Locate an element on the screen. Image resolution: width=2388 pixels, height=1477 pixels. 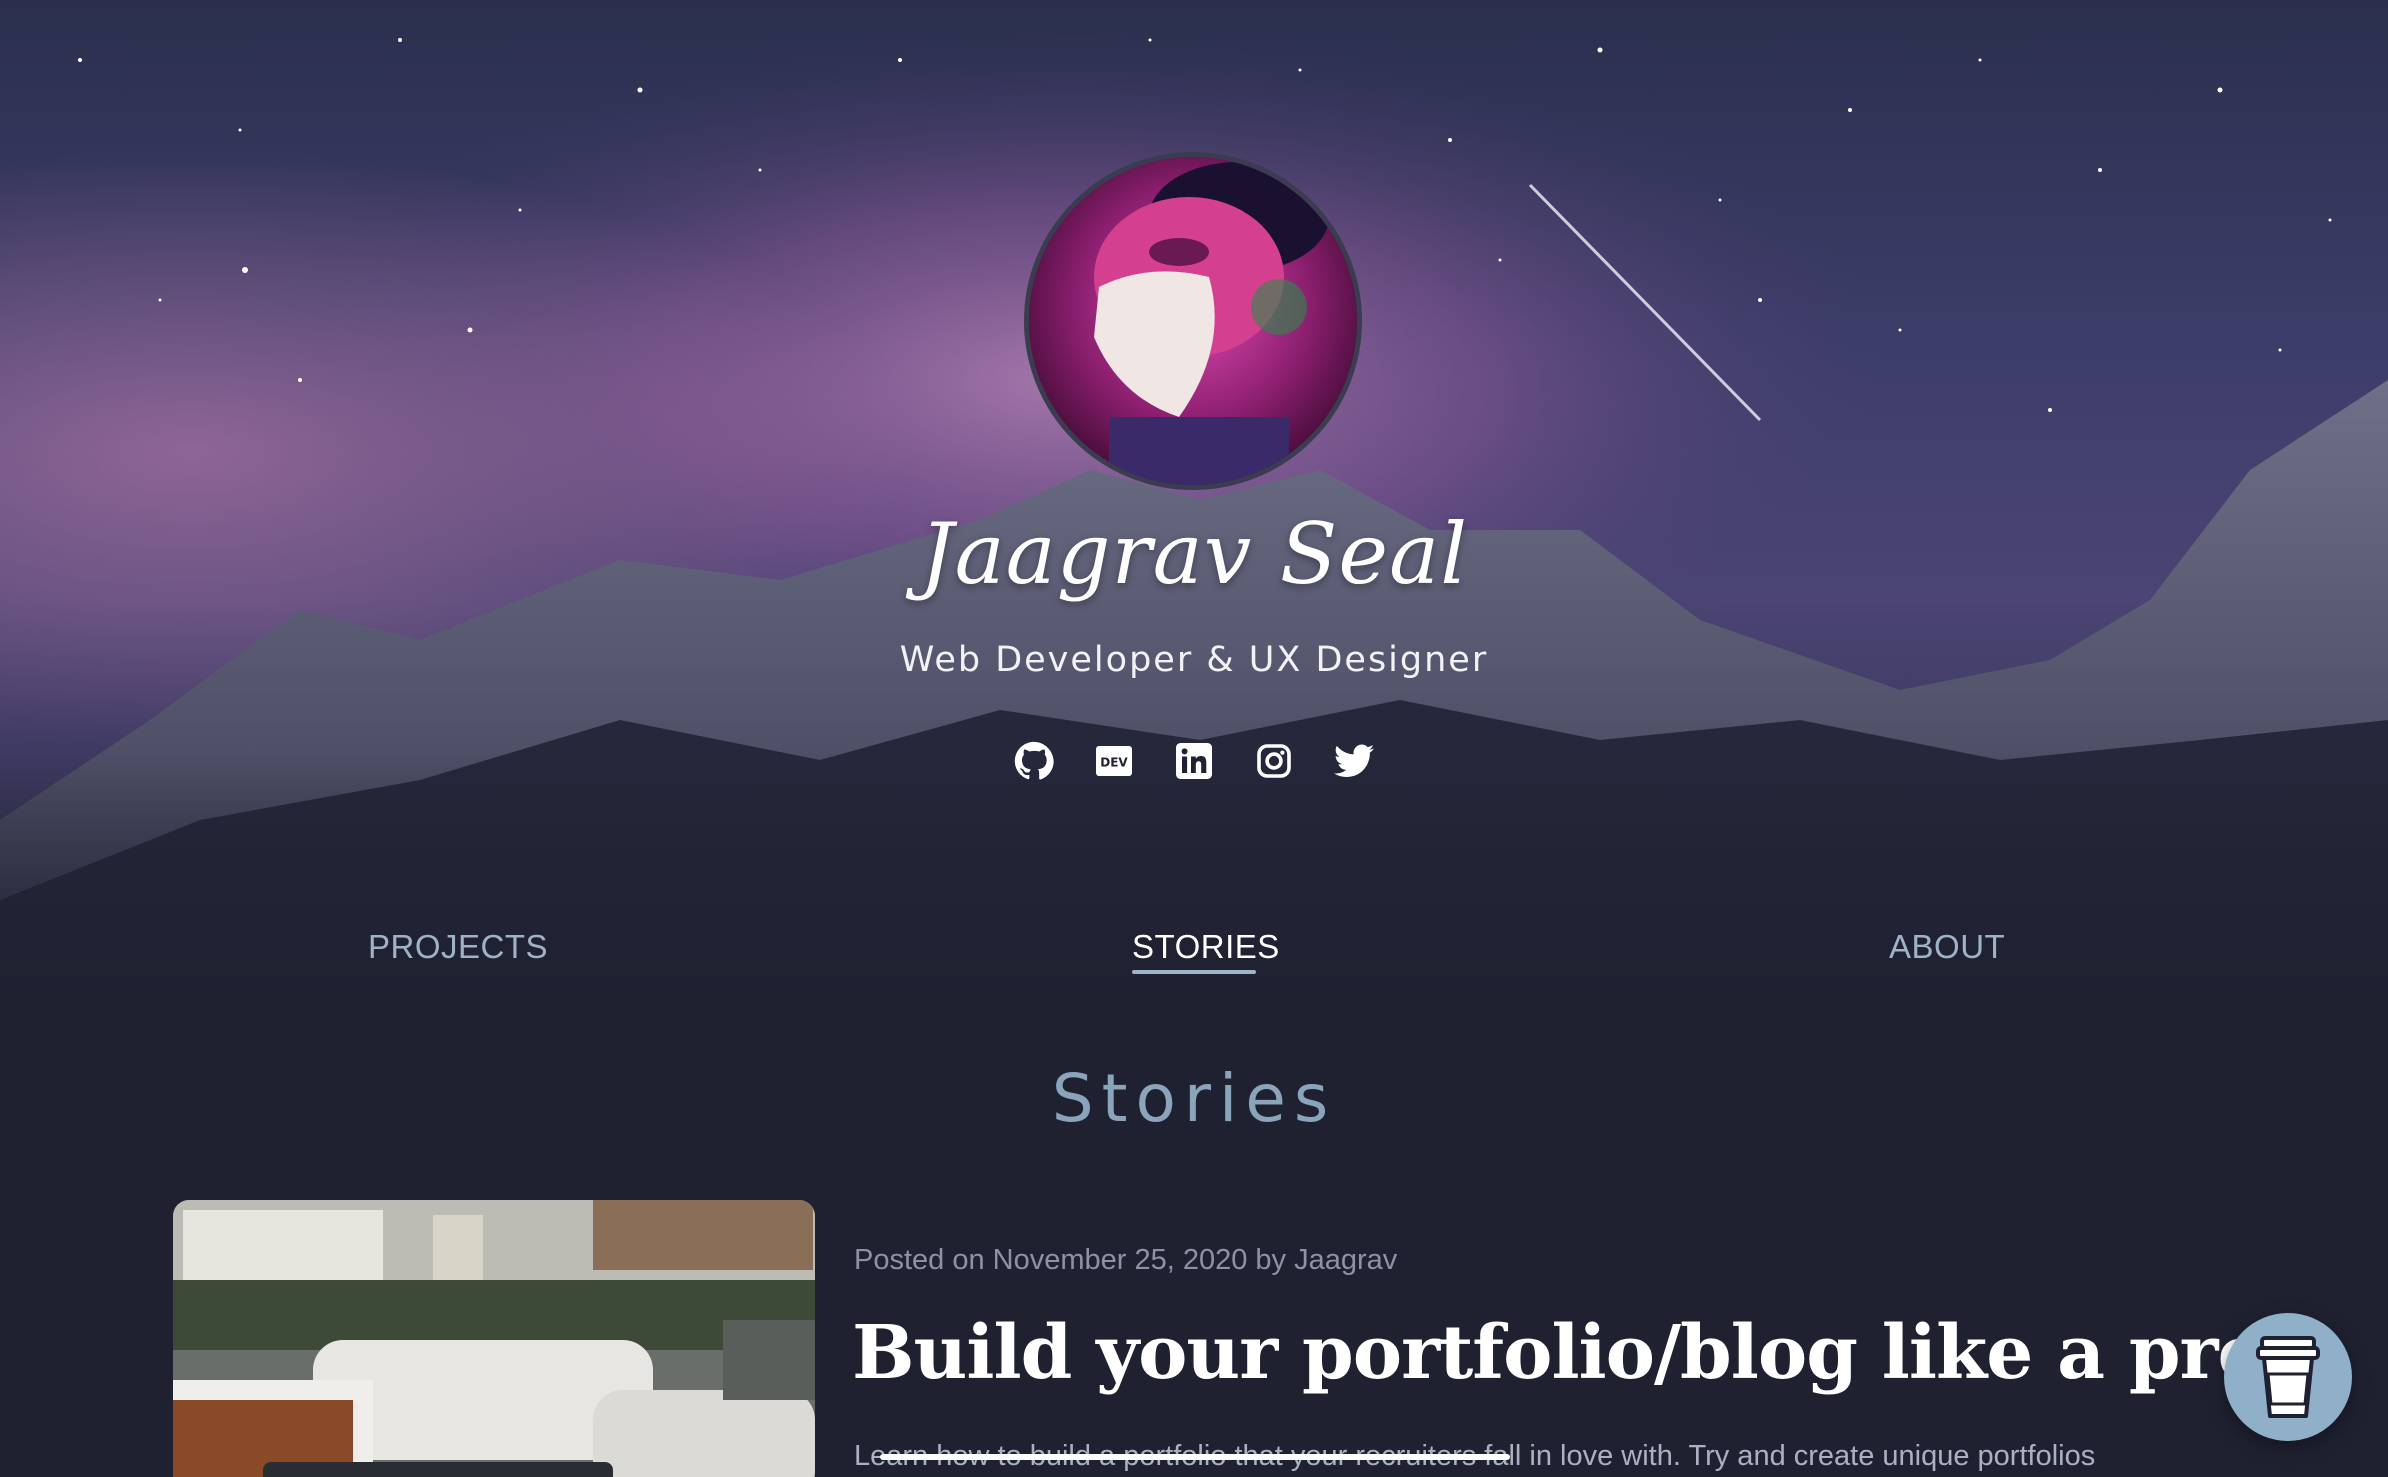
post-thumbnail is located at coordinates (494, 1338).